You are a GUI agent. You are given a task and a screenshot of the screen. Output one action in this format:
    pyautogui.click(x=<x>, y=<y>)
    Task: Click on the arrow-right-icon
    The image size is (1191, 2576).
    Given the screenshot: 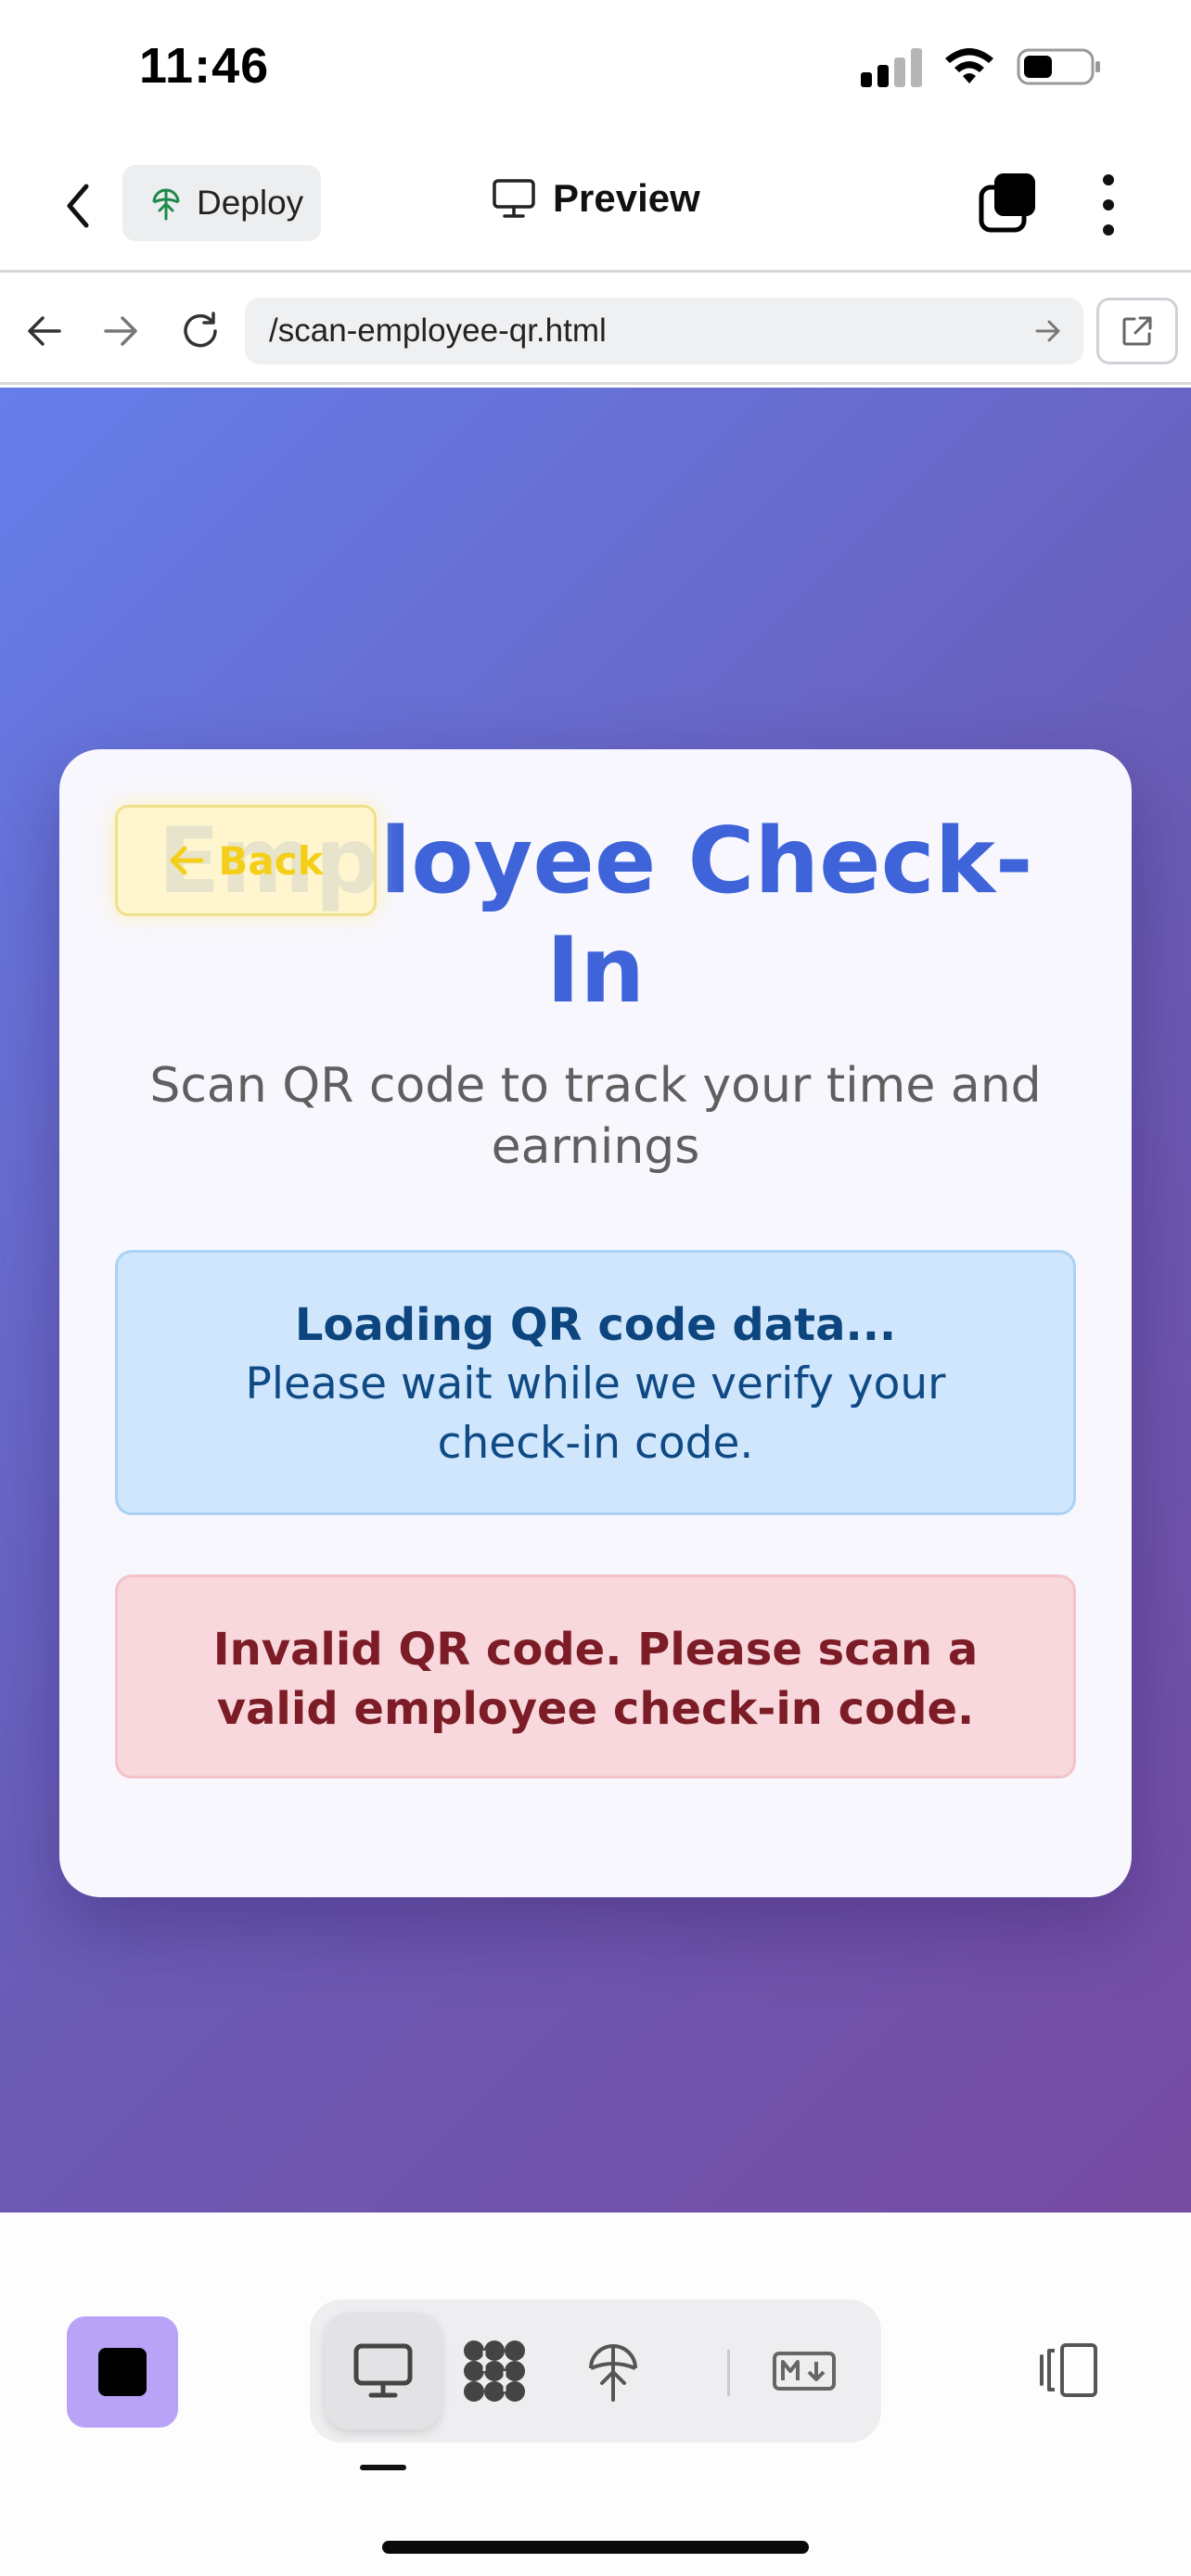 What is the action you would take?
    pyautogui.click(x=121, y=331)
    